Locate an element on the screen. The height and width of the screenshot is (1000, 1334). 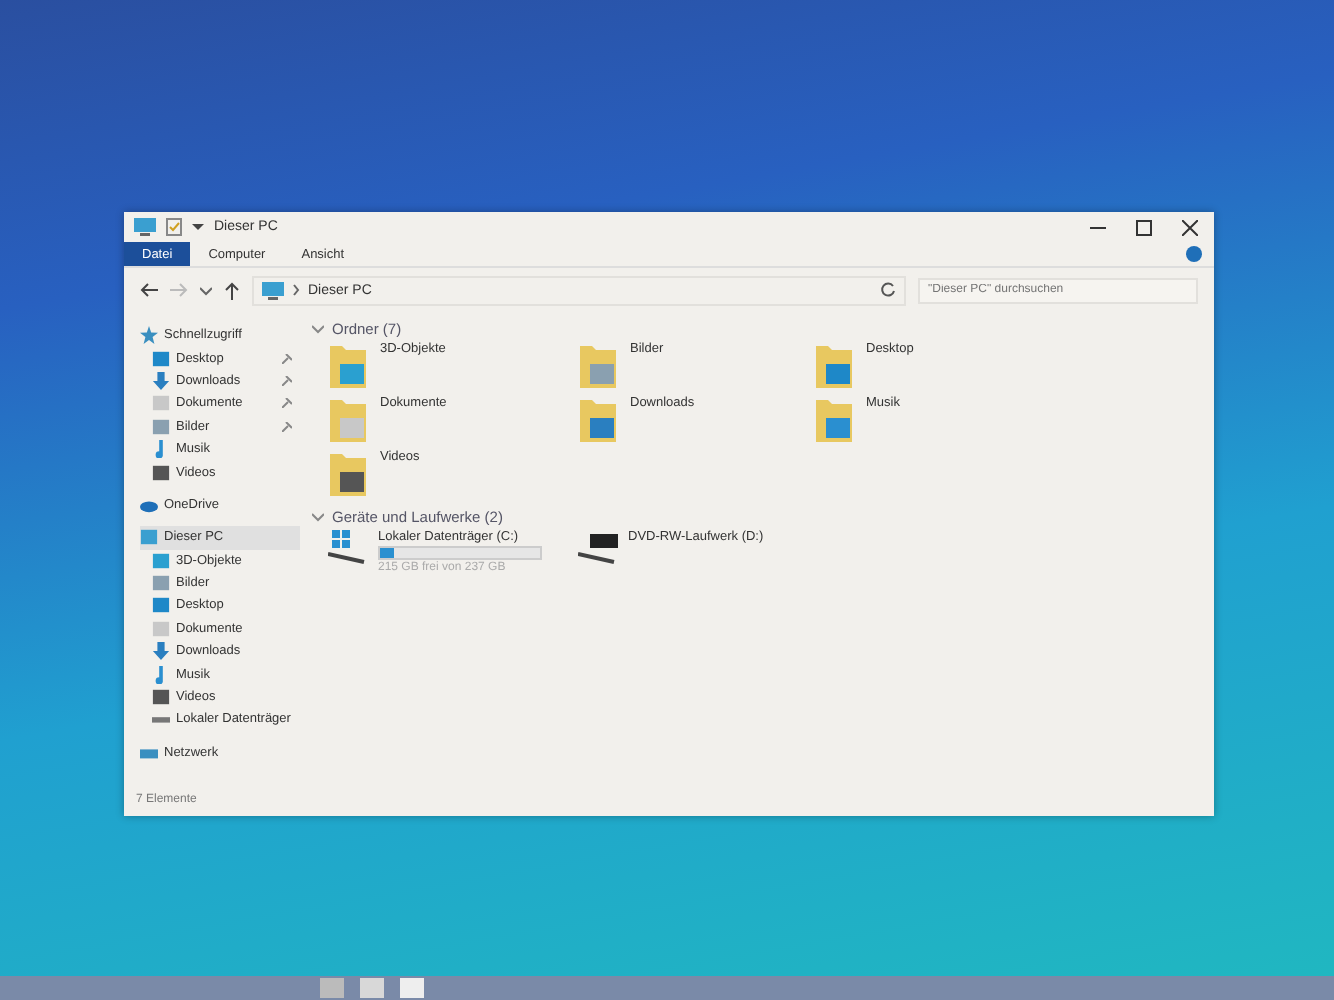
close-icon is located at coordinates (1190, 227).